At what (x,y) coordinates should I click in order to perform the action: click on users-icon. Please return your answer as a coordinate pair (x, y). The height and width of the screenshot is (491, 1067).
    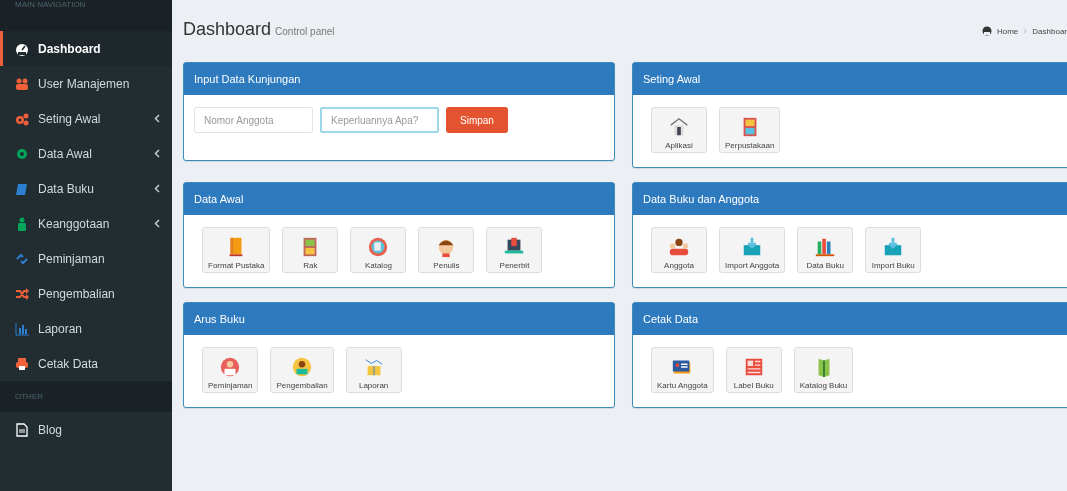
    Looking at the image, I should click on (22, 83).